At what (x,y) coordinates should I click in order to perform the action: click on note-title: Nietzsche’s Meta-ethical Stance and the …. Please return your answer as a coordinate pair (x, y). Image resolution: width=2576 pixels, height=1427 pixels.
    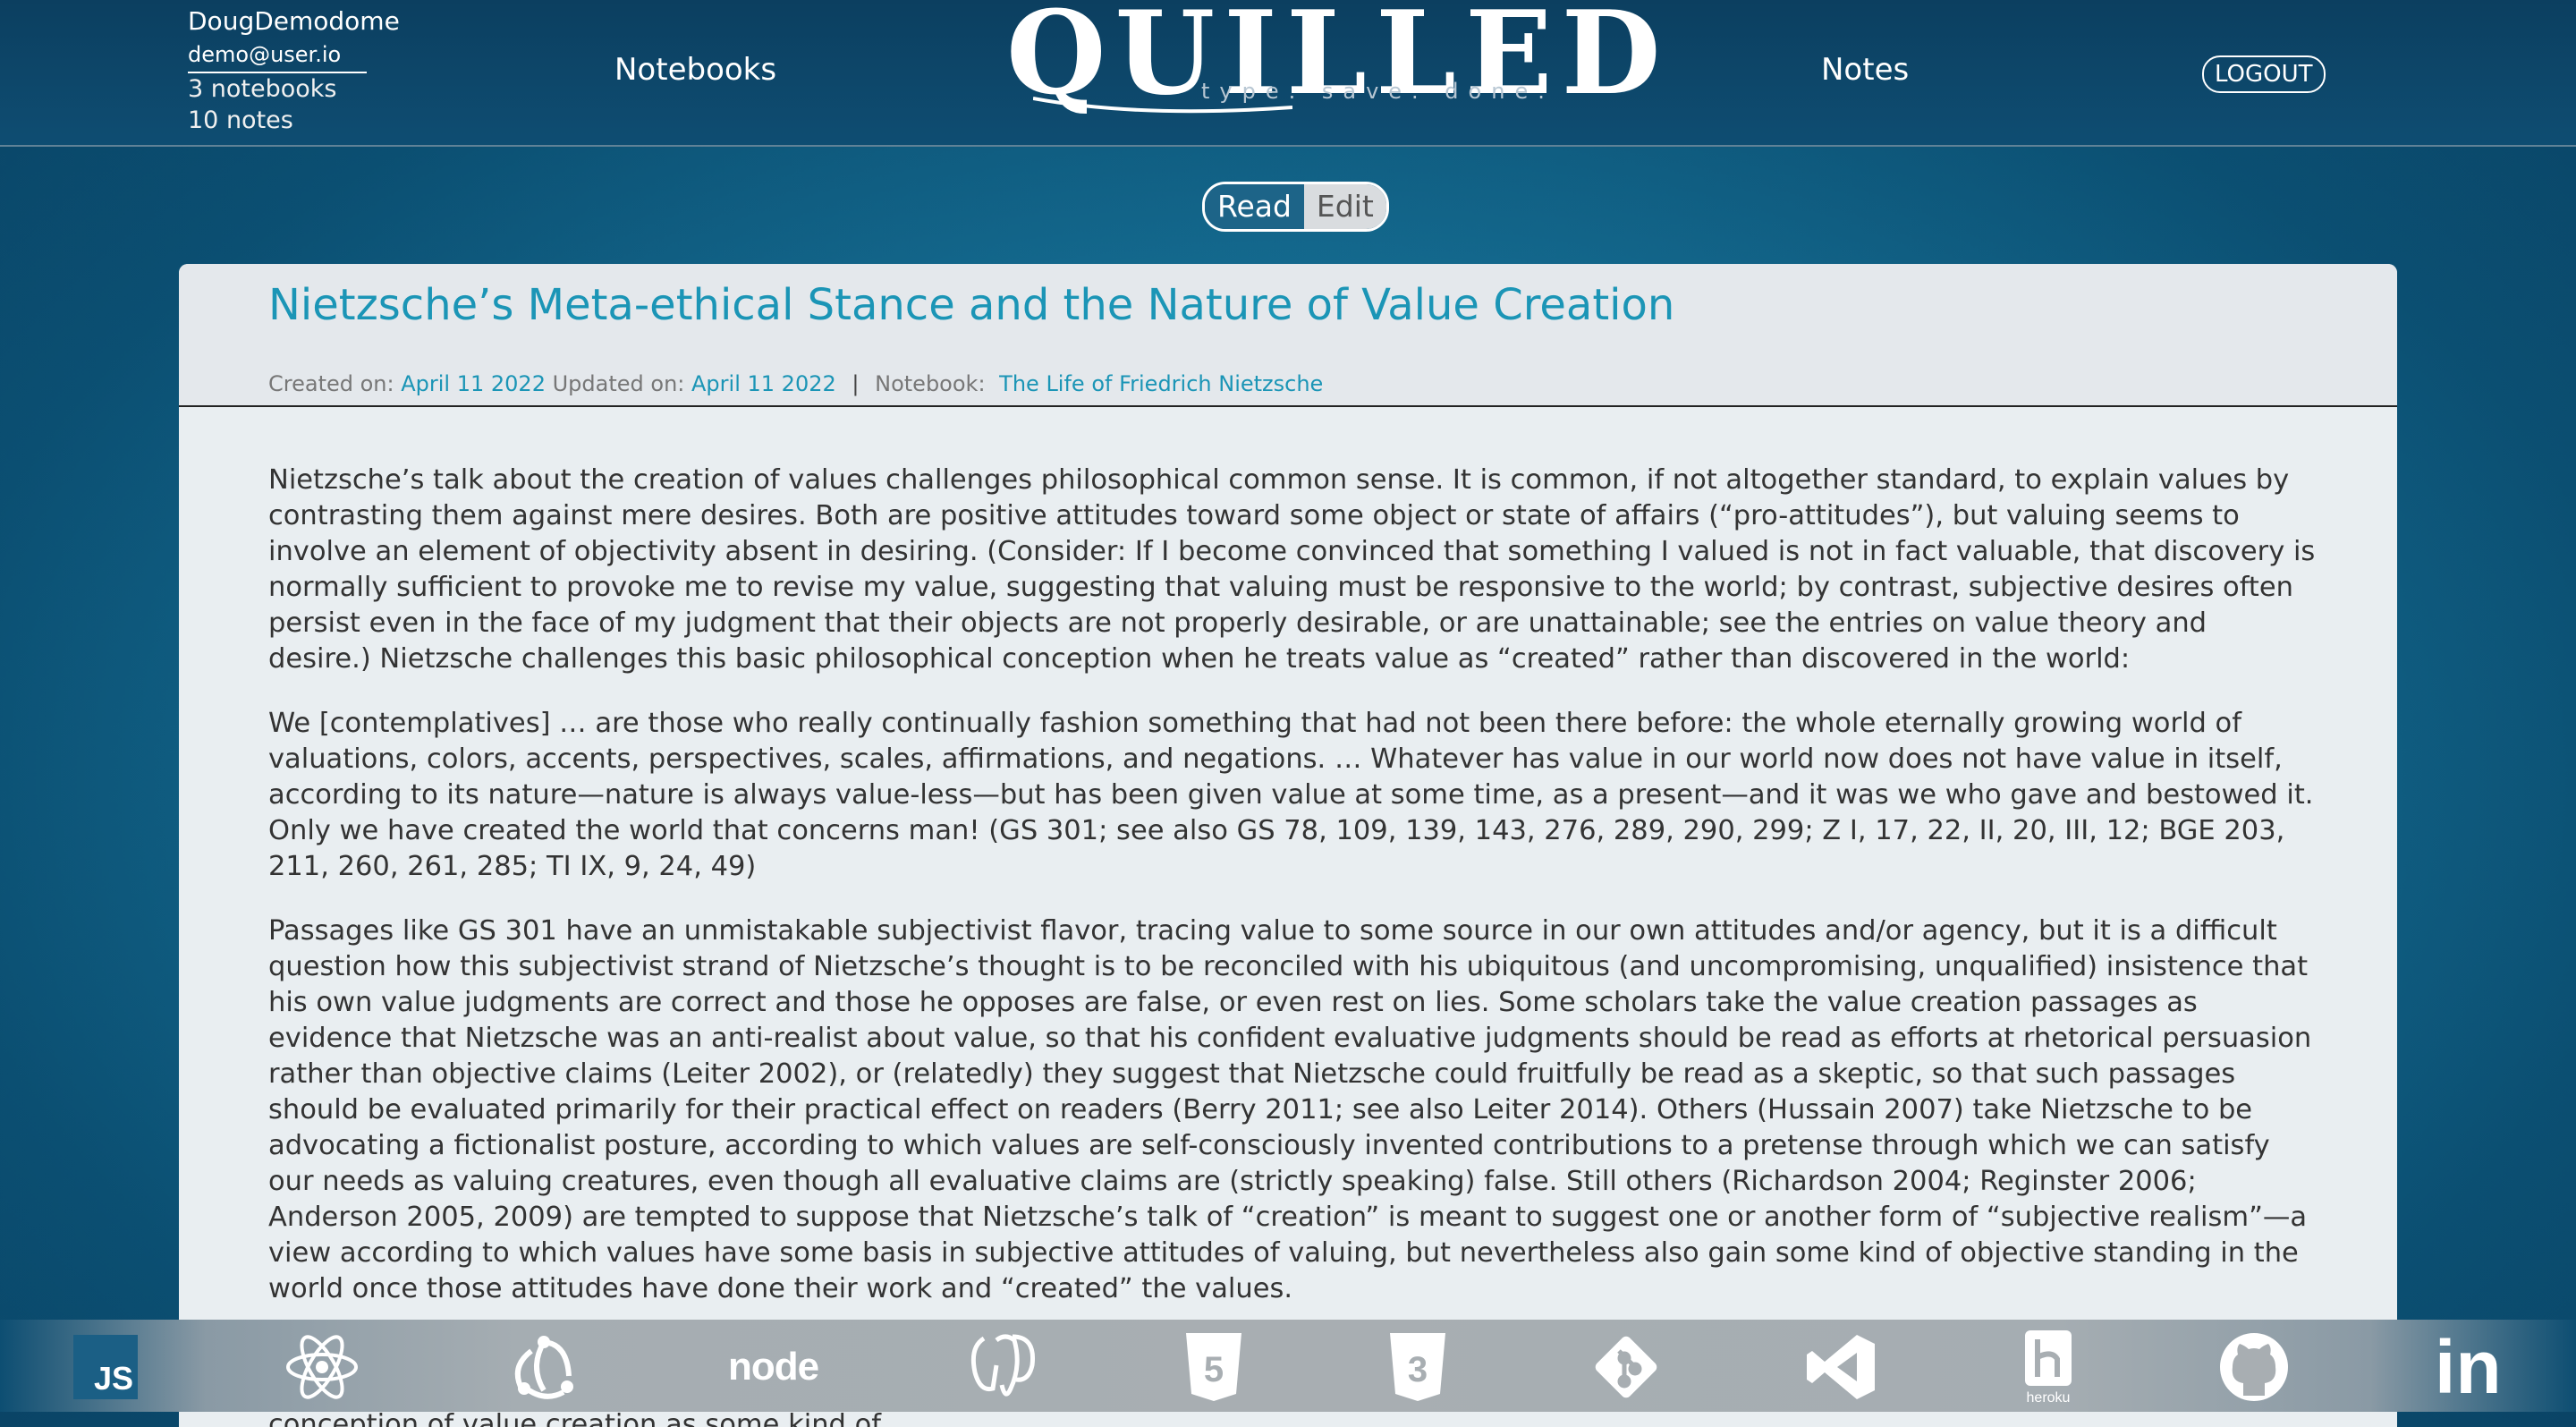
    Looking at the image, I should click on (971, 305).